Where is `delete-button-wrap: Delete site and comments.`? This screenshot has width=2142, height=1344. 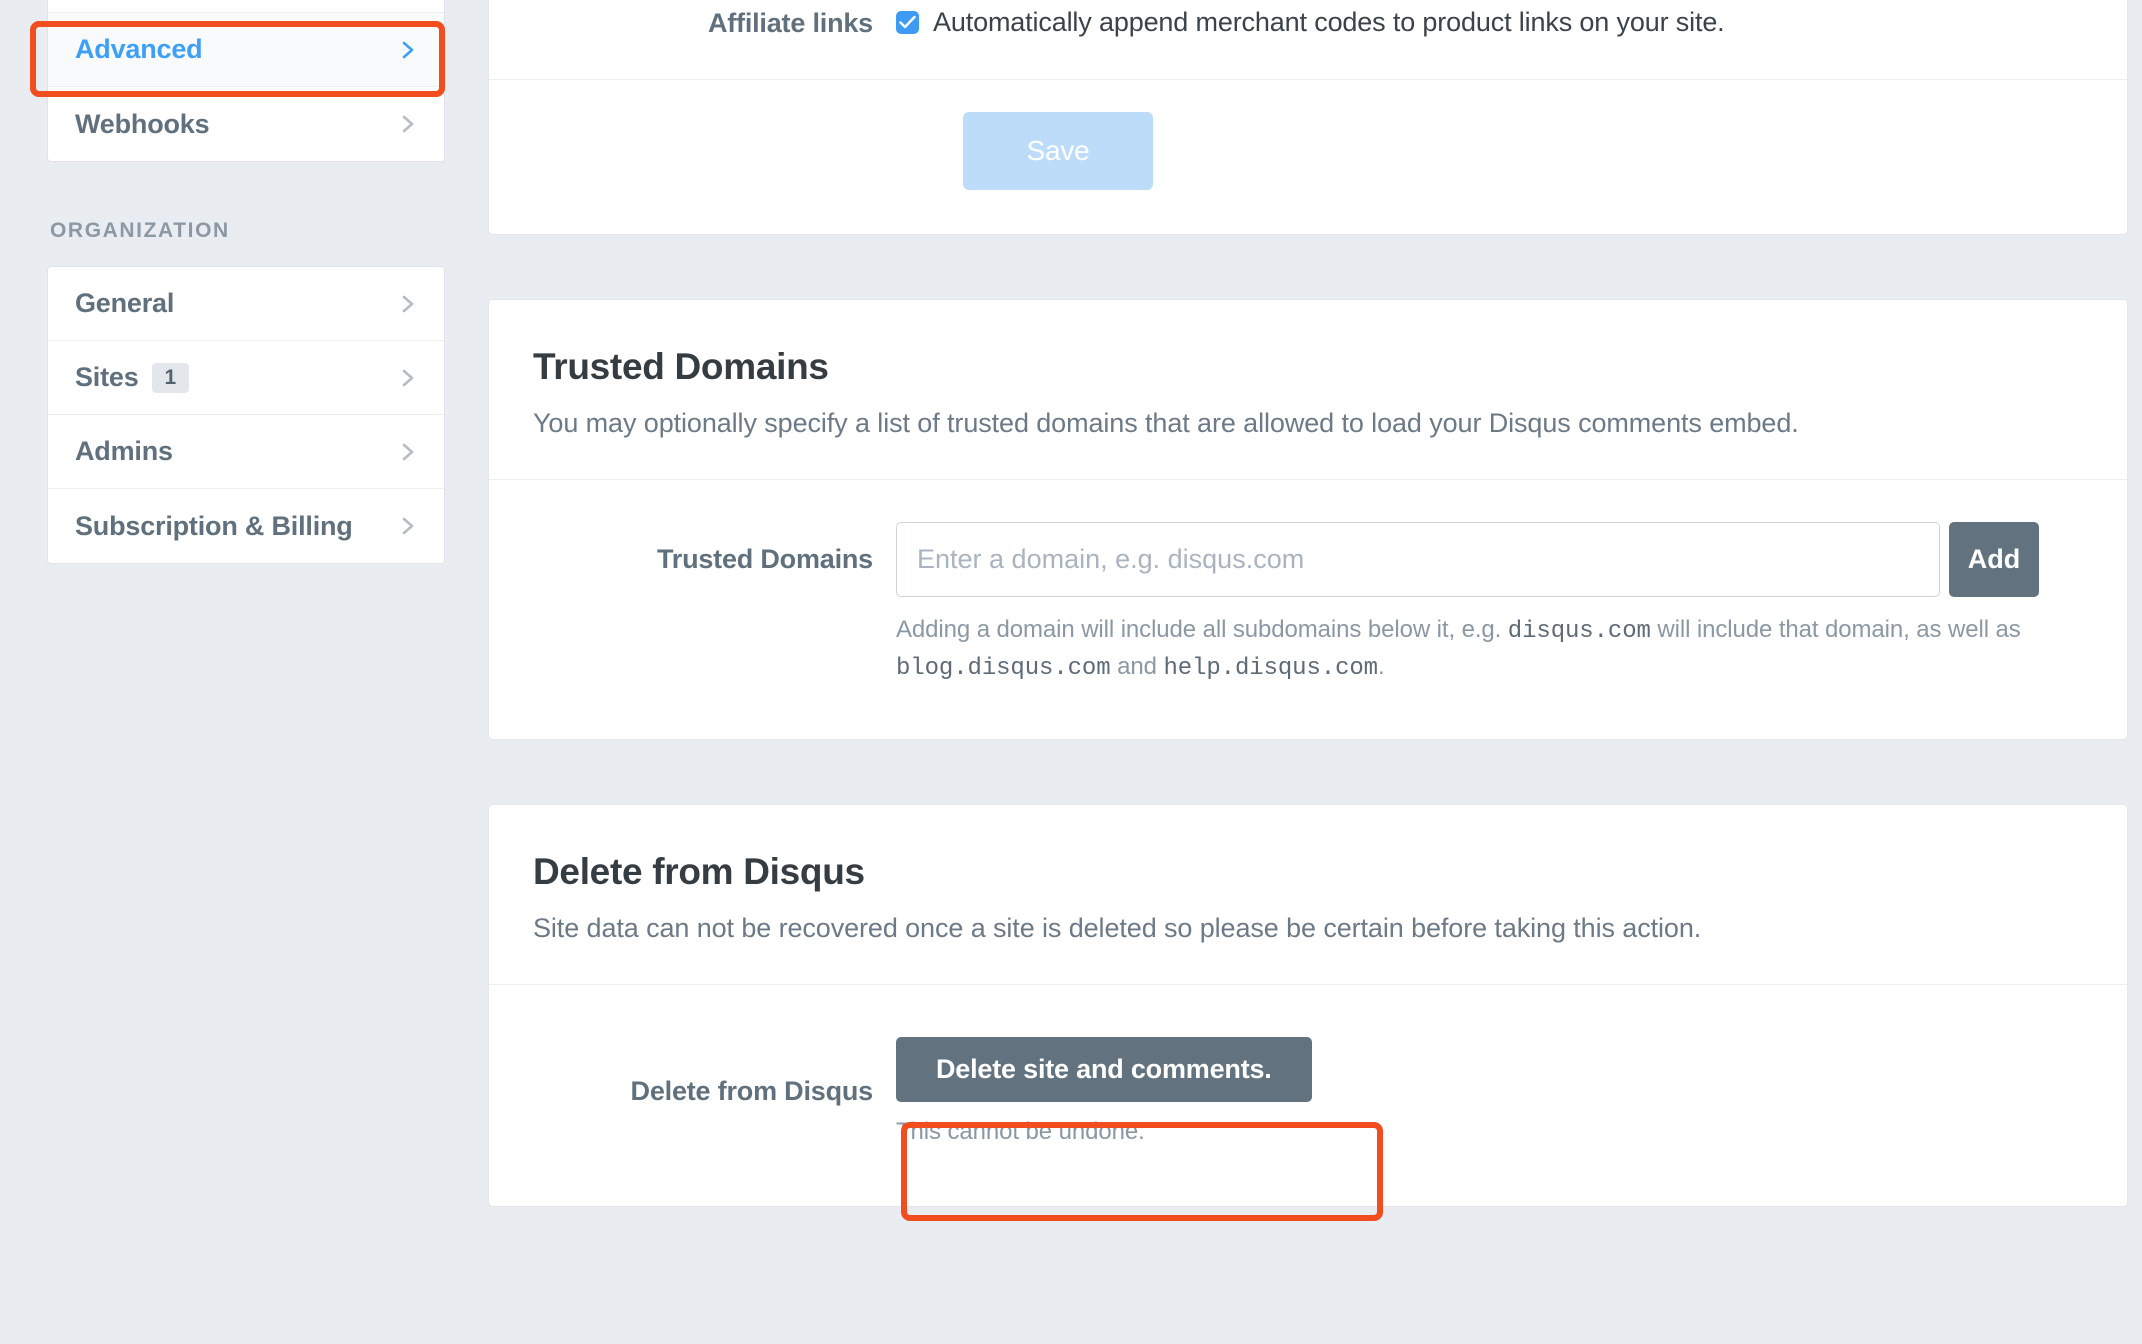 delete-button-wrap: Delete site and comments. is located at coordinates (1104, 1069).